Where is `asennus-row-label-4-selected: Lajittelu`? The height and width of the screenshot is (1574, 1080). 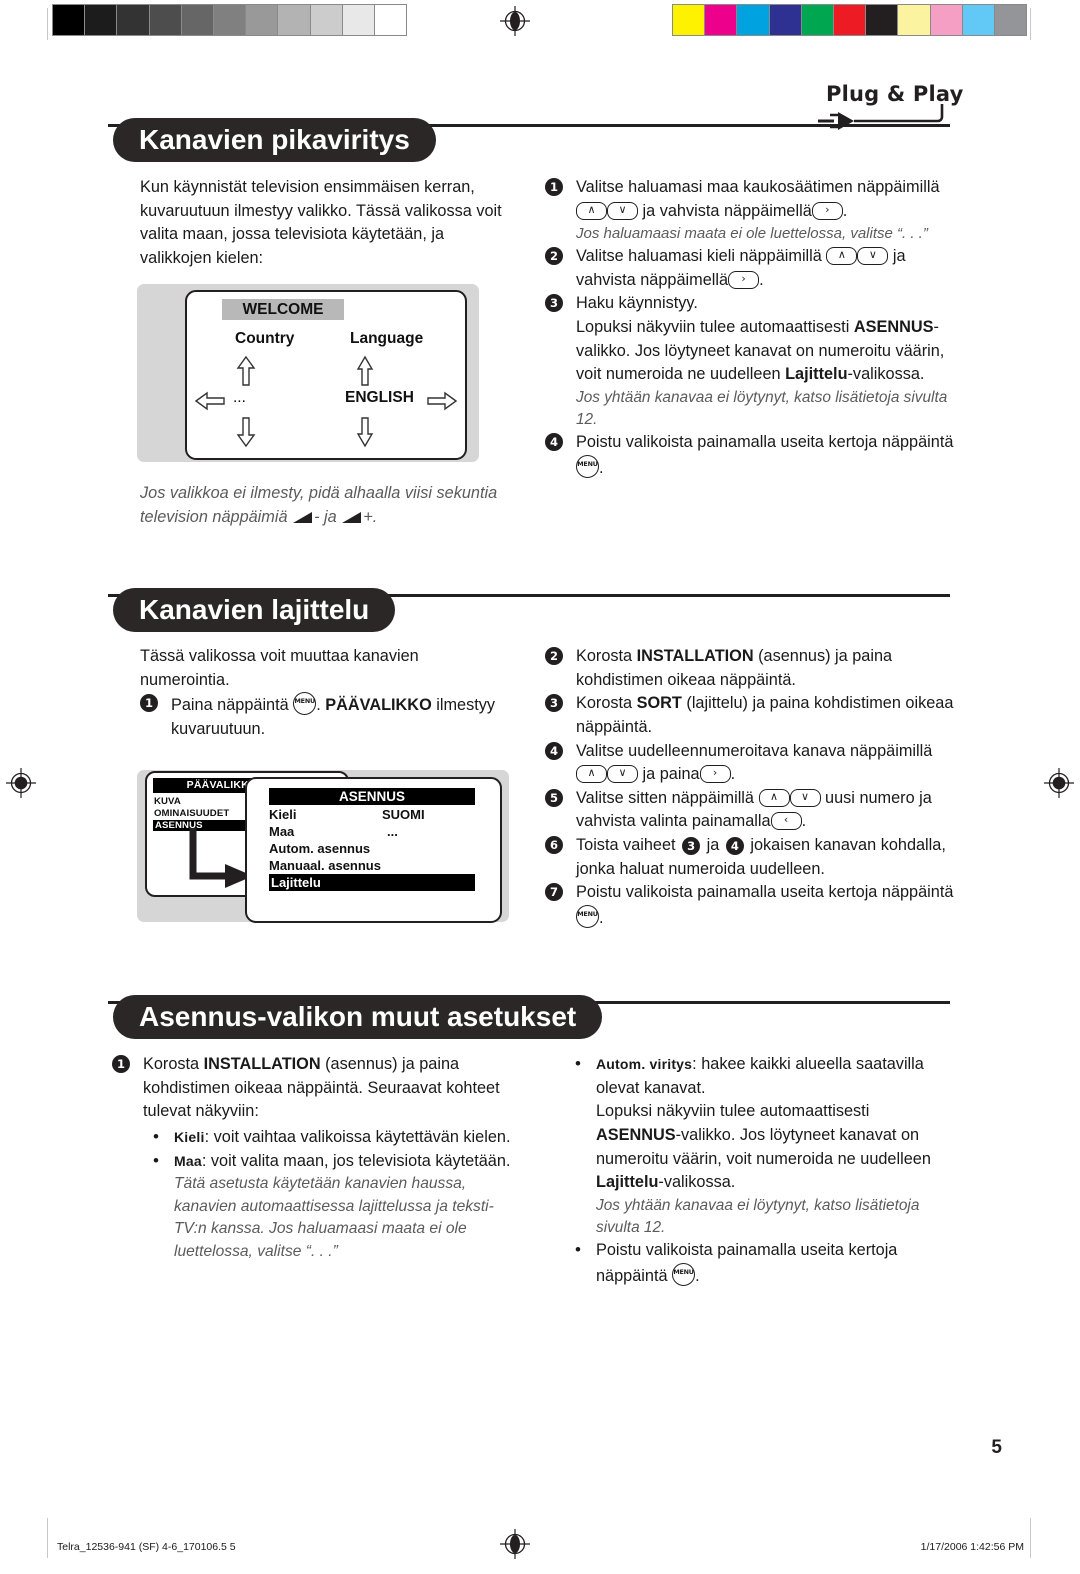 asennus-row-label-4-selected: Lajittelu is located at coordinates (372, 882).